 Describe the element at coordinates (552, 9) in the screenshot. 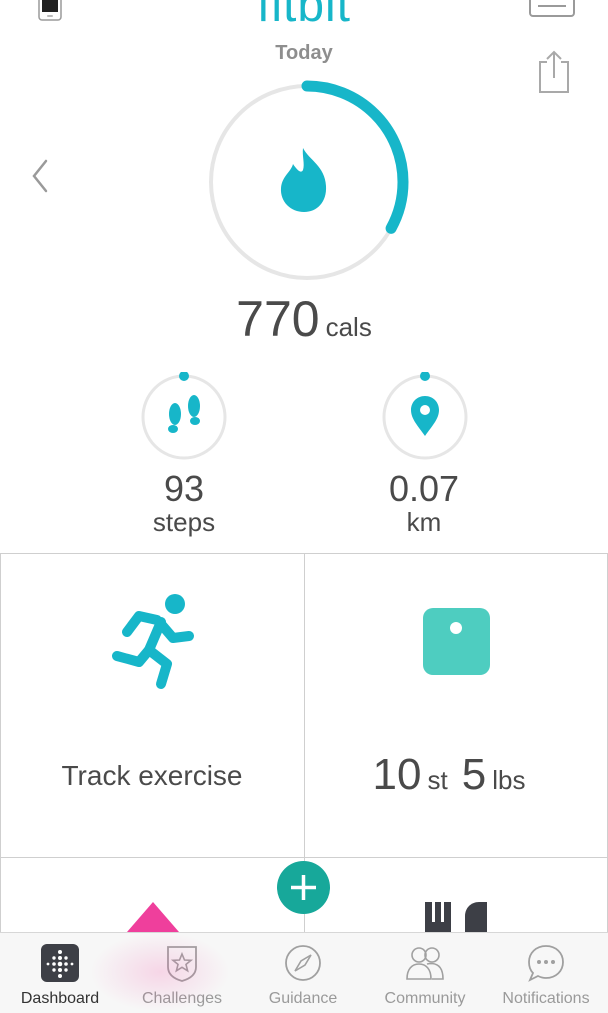

I see `profile-card-icon` at that location.